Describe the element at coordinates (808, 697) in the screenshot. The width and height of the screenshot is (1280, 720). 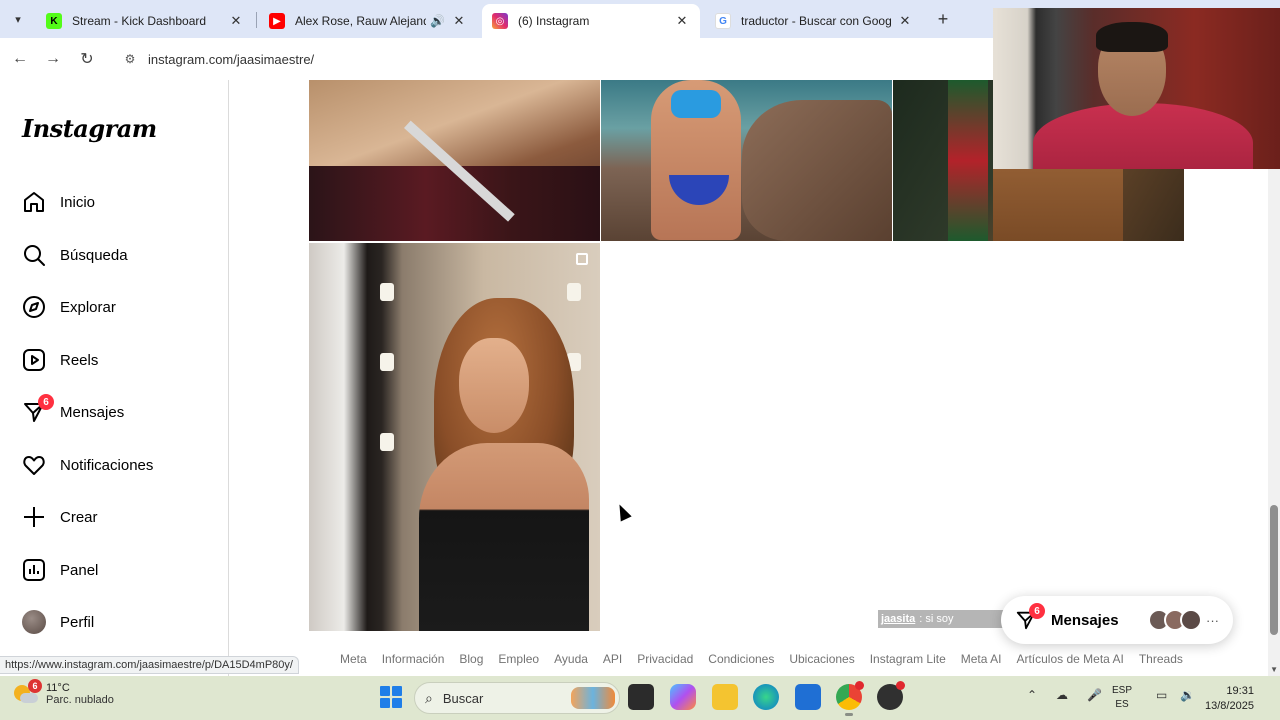
I see `store-icon` at that location.